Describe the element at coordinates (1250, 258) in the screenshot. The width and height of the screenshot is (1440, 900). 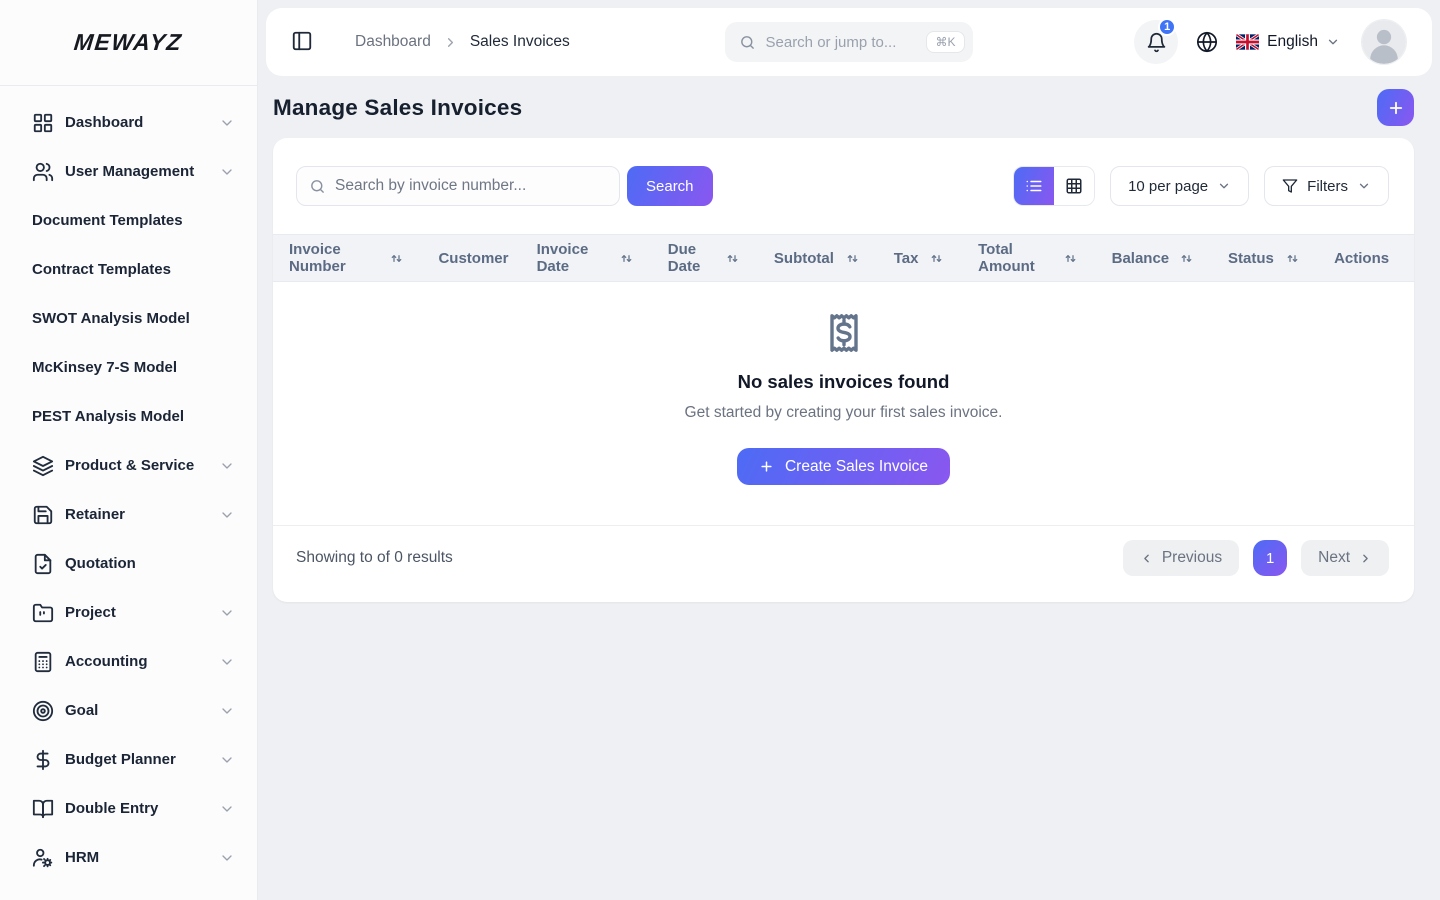
I see `column-label: Status` at that location.